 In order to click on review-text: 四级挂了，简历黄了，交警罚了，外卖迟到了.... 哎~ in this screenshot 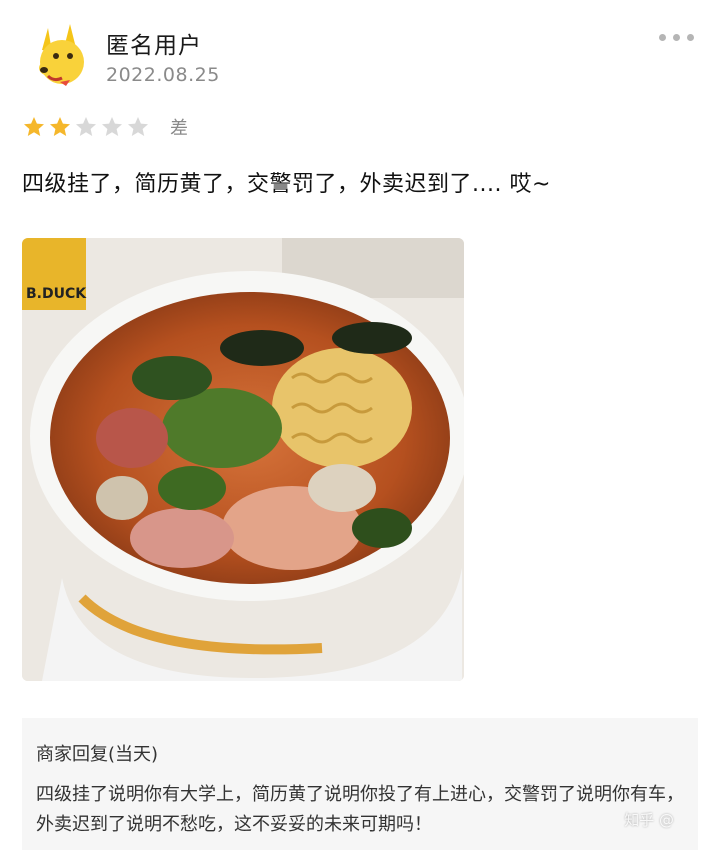, I will do `click(286, 184)`.